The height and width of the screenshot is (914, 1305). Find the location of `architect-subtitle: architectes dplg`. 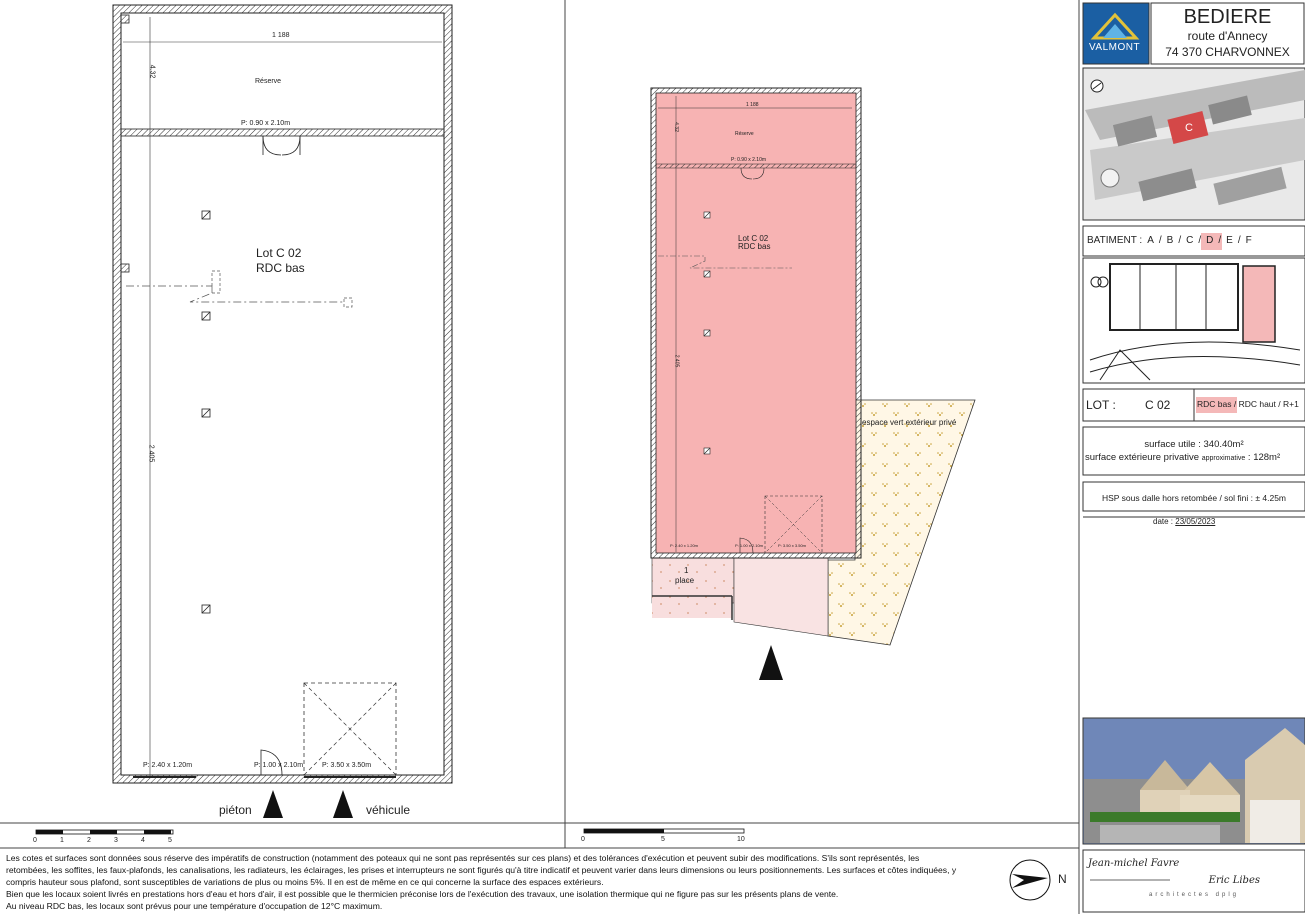

architect-subtitle: architectes dplg is located at coordinates (1194, 895).